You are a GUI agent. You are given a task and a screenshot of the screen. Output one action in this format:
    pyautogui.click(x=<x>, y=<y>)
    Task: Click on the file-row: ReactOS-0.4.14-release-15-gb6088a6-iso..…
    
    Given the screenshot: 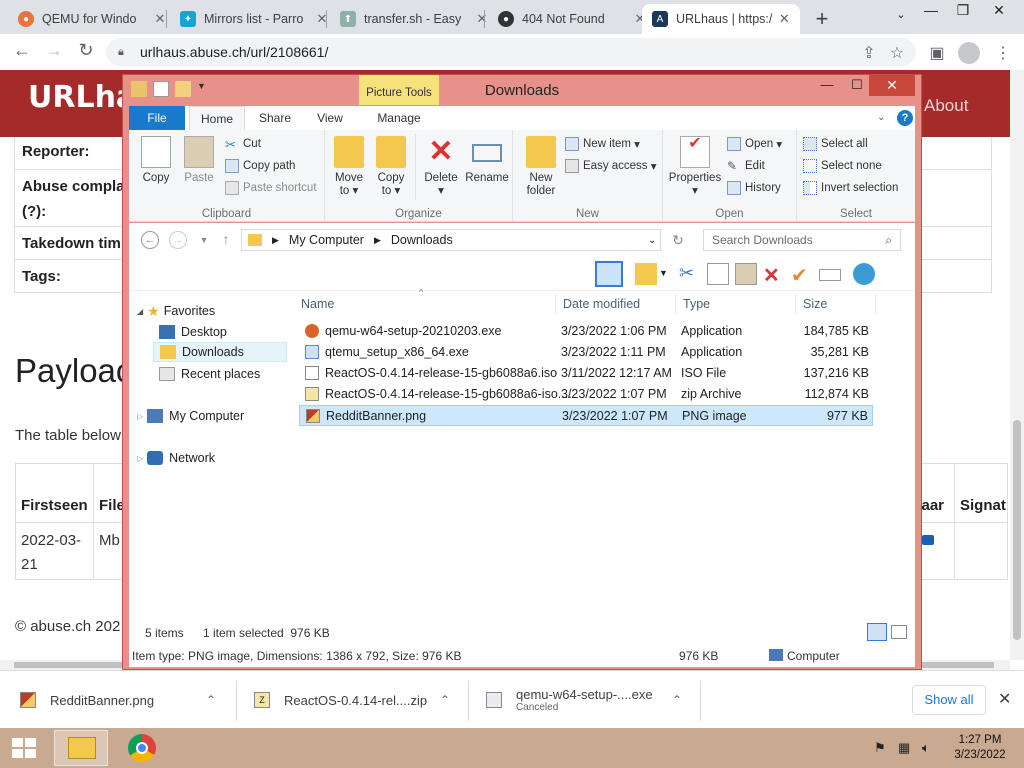 What is the action you would take?
    pyautogui.click(x=586, y=394)
    